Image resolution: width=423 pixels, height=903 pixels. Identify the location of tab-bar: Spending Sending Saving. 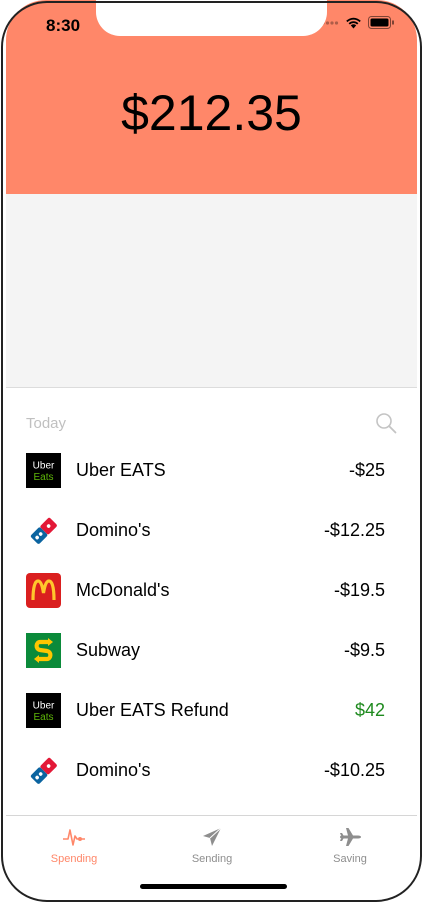
(211, 845).